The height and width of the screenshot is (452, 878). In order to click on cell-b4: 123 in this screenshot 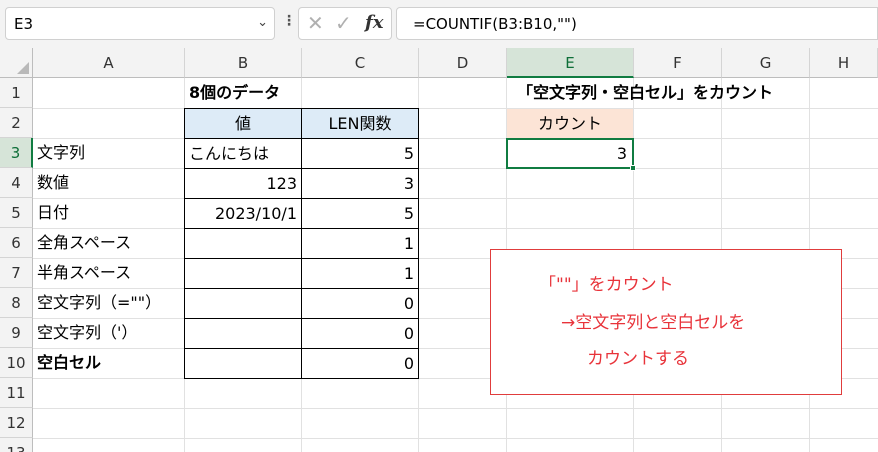, I will do `click(243, 183)`.